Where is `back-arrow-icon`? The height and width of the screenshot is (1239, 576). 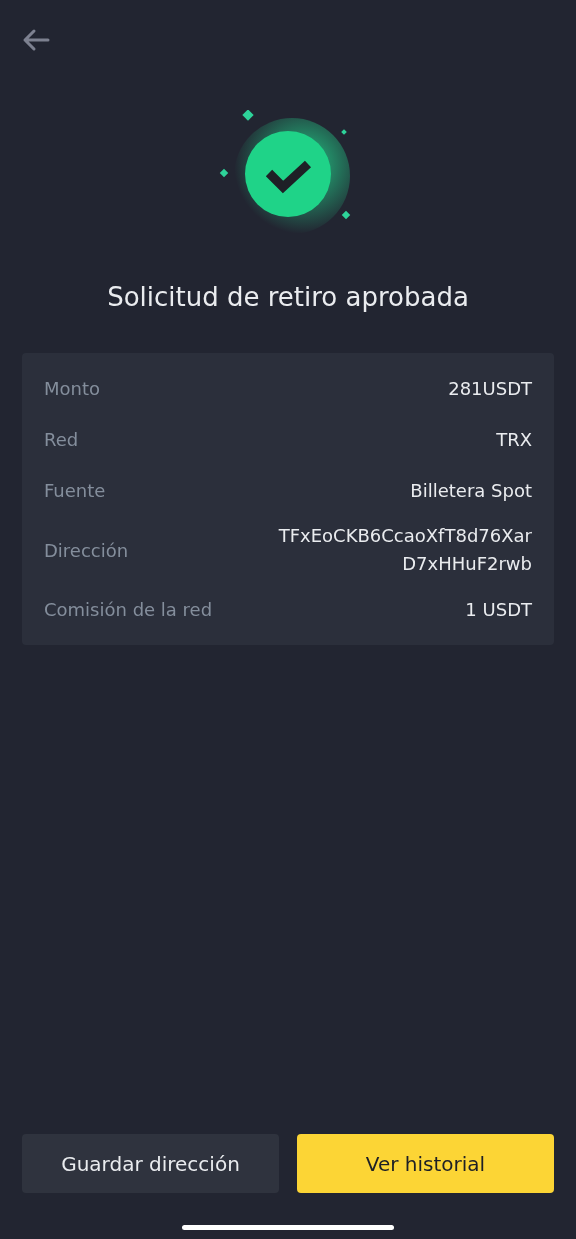
back-arrow-icon is located at coordinates (36, 40).